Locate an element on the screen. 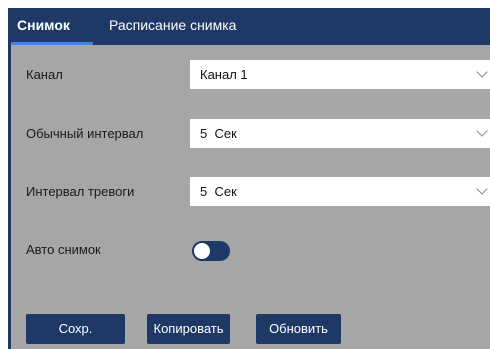 The image size is (490, 349). alarm-interval-label: Интервал тревоги is located at coordinates (80, 191).